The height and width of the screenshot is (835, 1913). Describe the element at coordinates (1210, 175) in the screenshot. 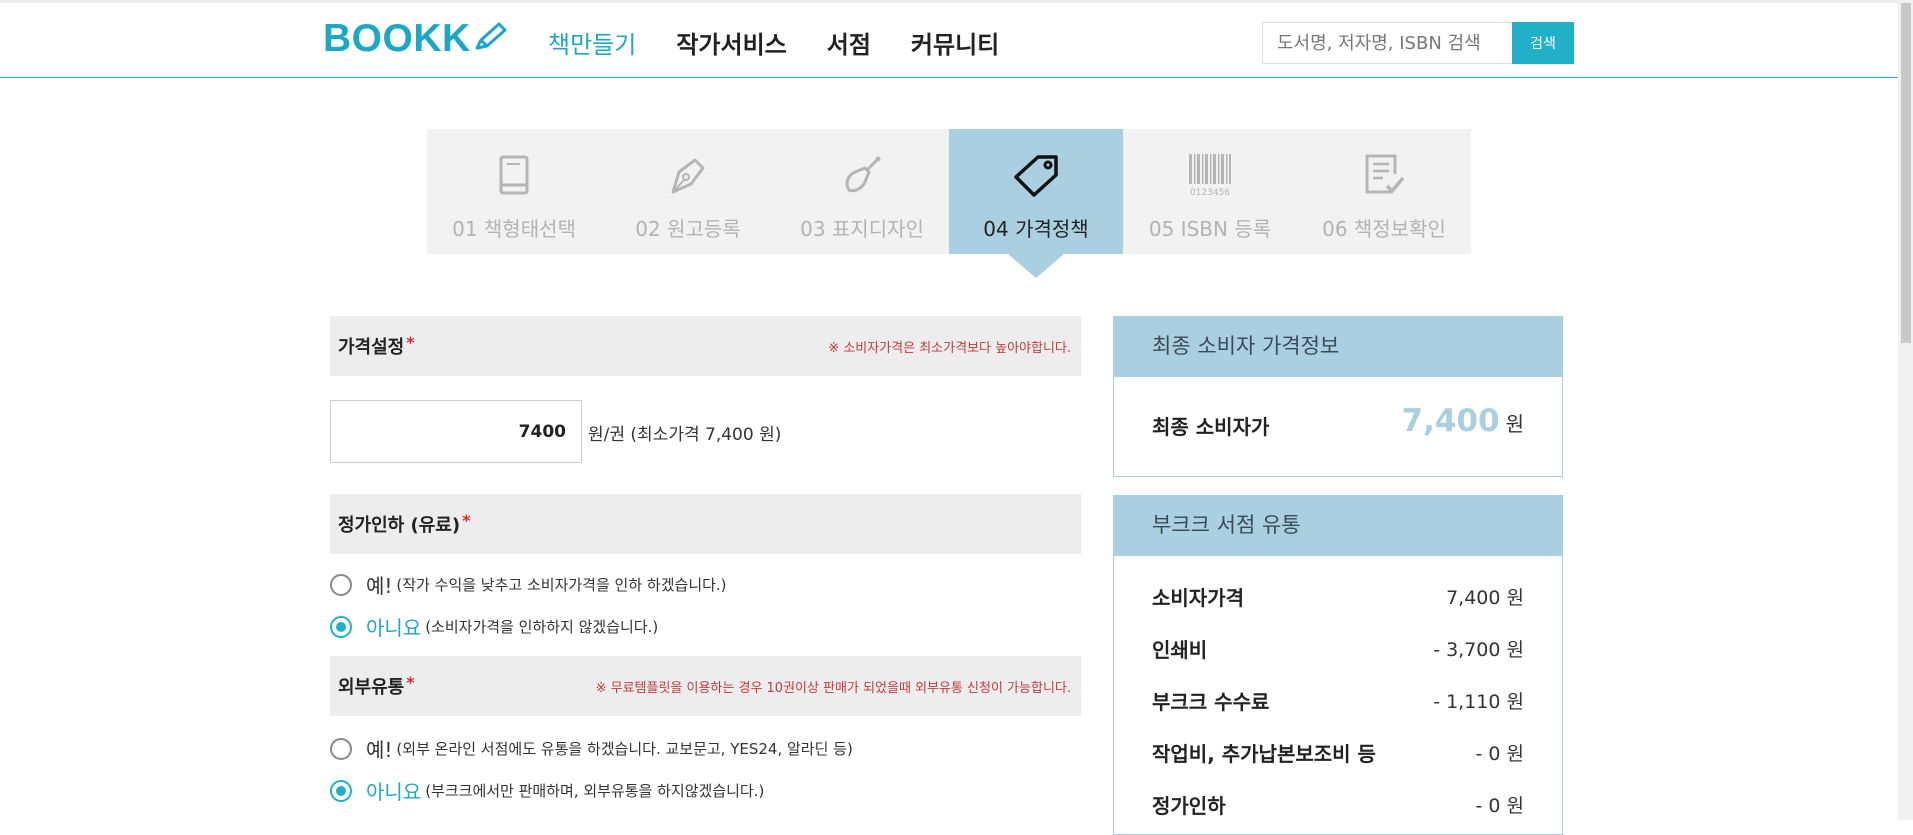

I see `barcode-icon: 0123456` at that location.